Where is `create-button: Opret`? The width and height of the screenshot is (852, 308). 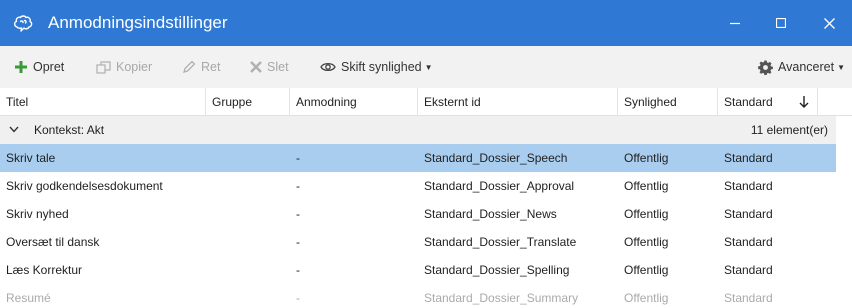 create-button: Opret is located at coordinates (39, 67).